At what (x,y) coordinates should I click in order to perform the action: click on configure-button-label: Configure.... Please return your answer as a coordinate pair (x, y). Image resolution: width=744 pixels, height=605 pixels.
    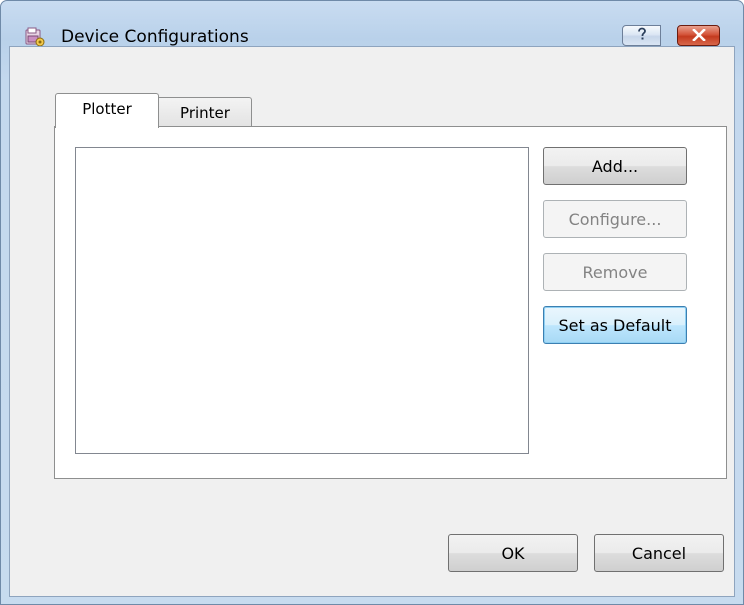
    Looking at the image, I should click on (615, 219).